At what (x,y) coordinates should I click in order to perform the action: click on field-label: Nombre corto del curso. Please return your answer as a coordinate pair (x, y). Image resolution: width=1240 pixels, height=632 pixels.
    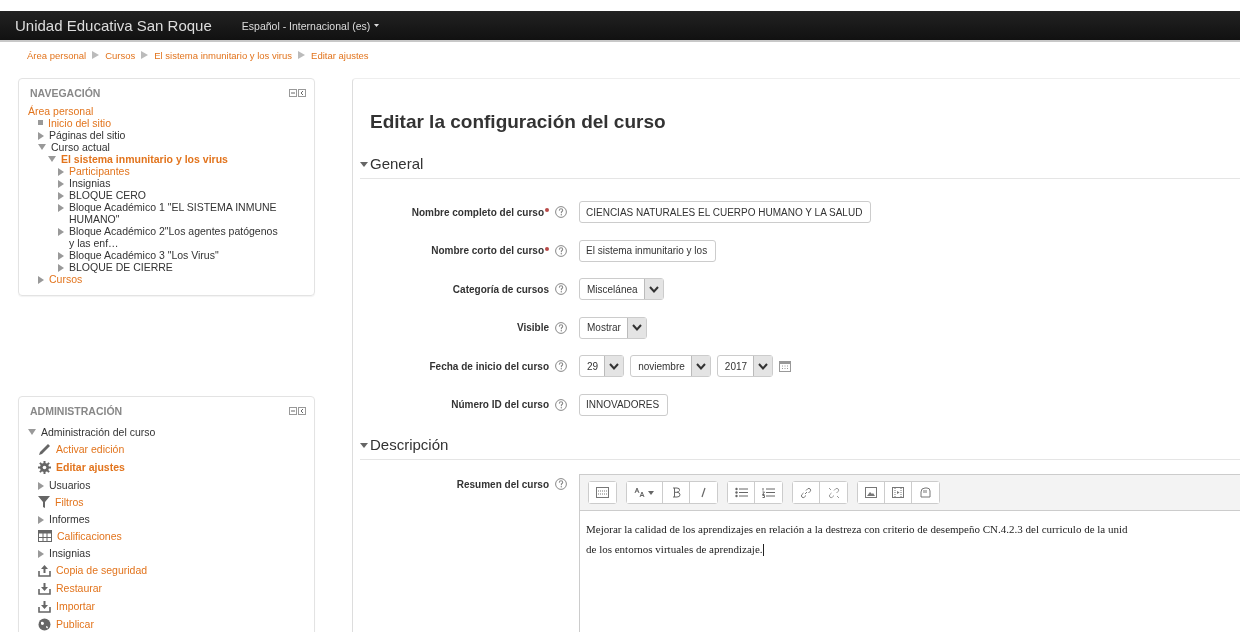
    Looking at the image, I should click on (487, 251).